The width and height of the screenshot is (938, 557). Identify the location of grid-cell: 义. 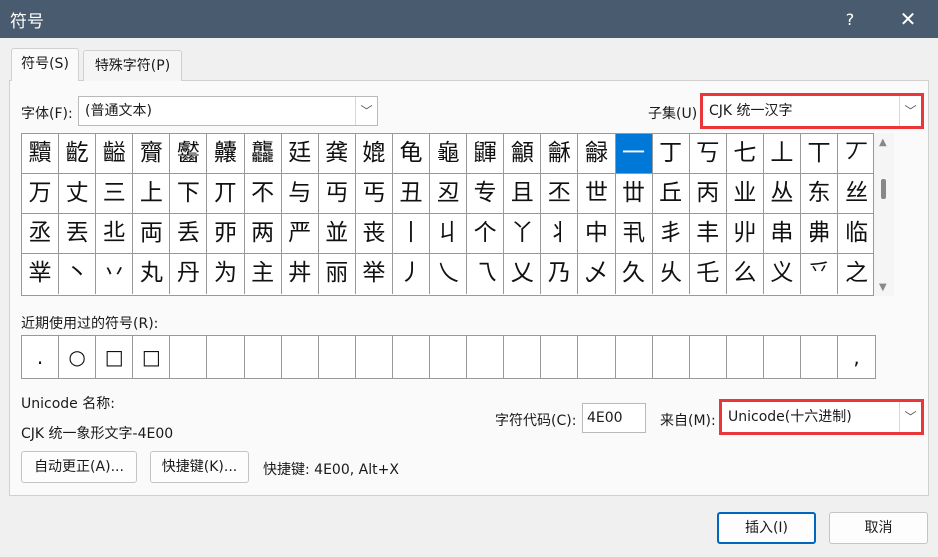
(782, 274).